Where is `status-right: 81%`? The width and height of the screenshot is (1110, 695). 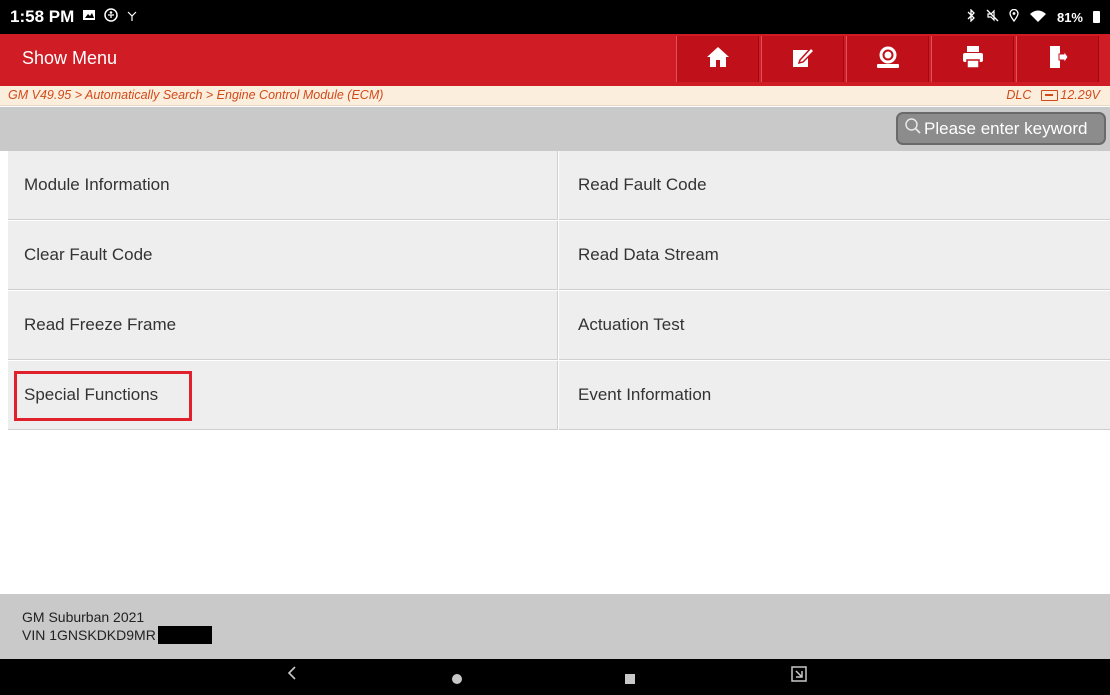 status-right: 81% is located at coordinates (1033, 16).